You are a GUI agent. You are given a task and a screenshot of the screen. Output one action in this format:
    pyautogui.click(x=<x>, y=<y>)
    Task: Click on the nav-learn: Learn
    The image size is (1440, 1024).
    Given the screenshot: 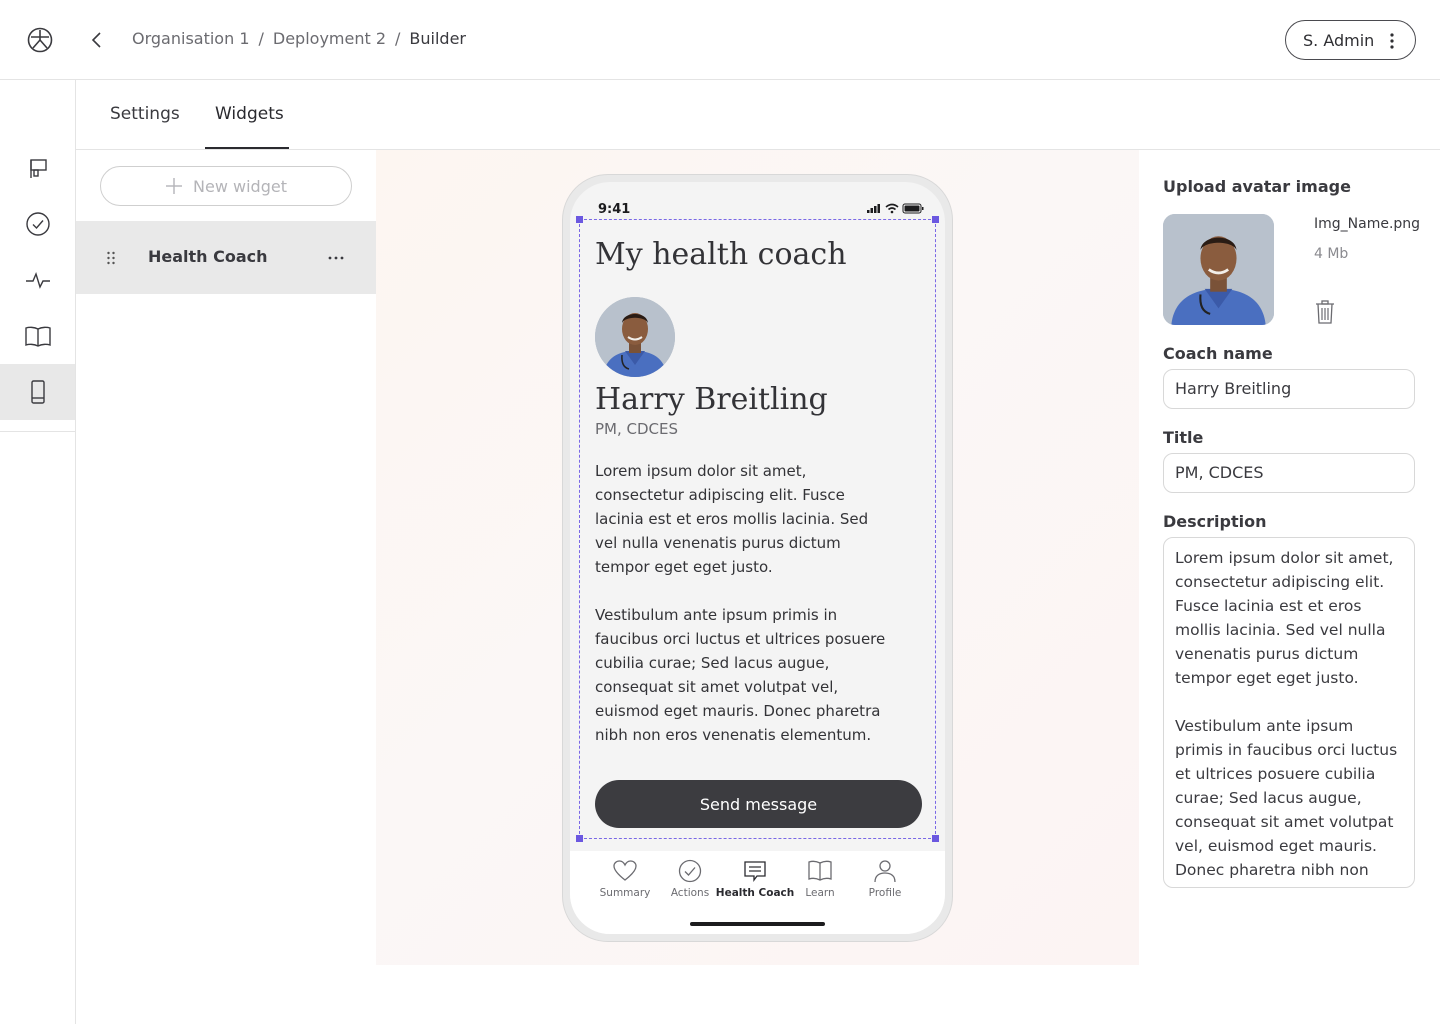 What is the action you would take?
    pyautogui.click(x=820, y=881)
    